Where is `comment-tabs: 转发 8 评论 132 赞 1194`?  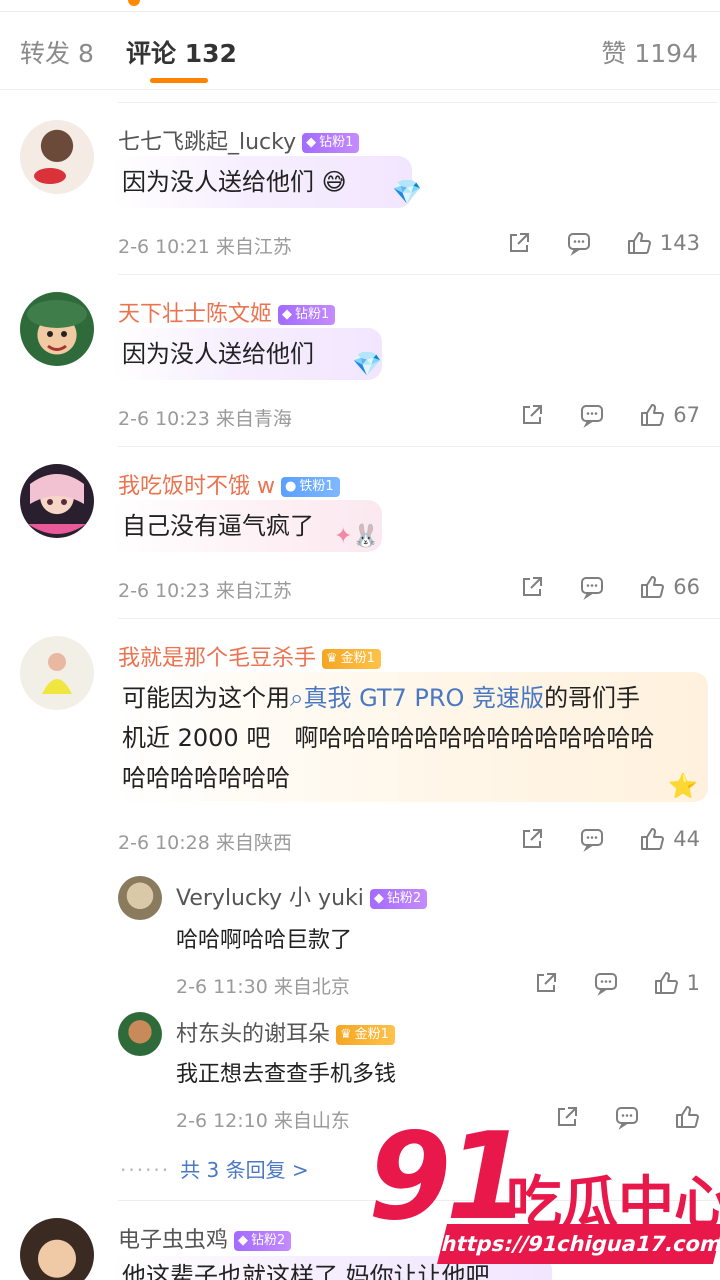 comment-tabs: 转发 8 评论 132 赞 1194 is located at coordinates (360, 51).